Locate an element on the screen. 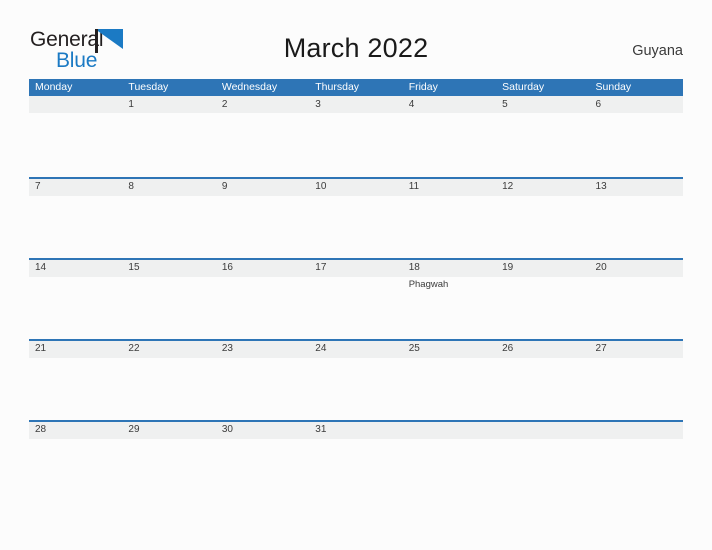  weekday-header-sunday: Sunday is located at coordinates (613, 87).